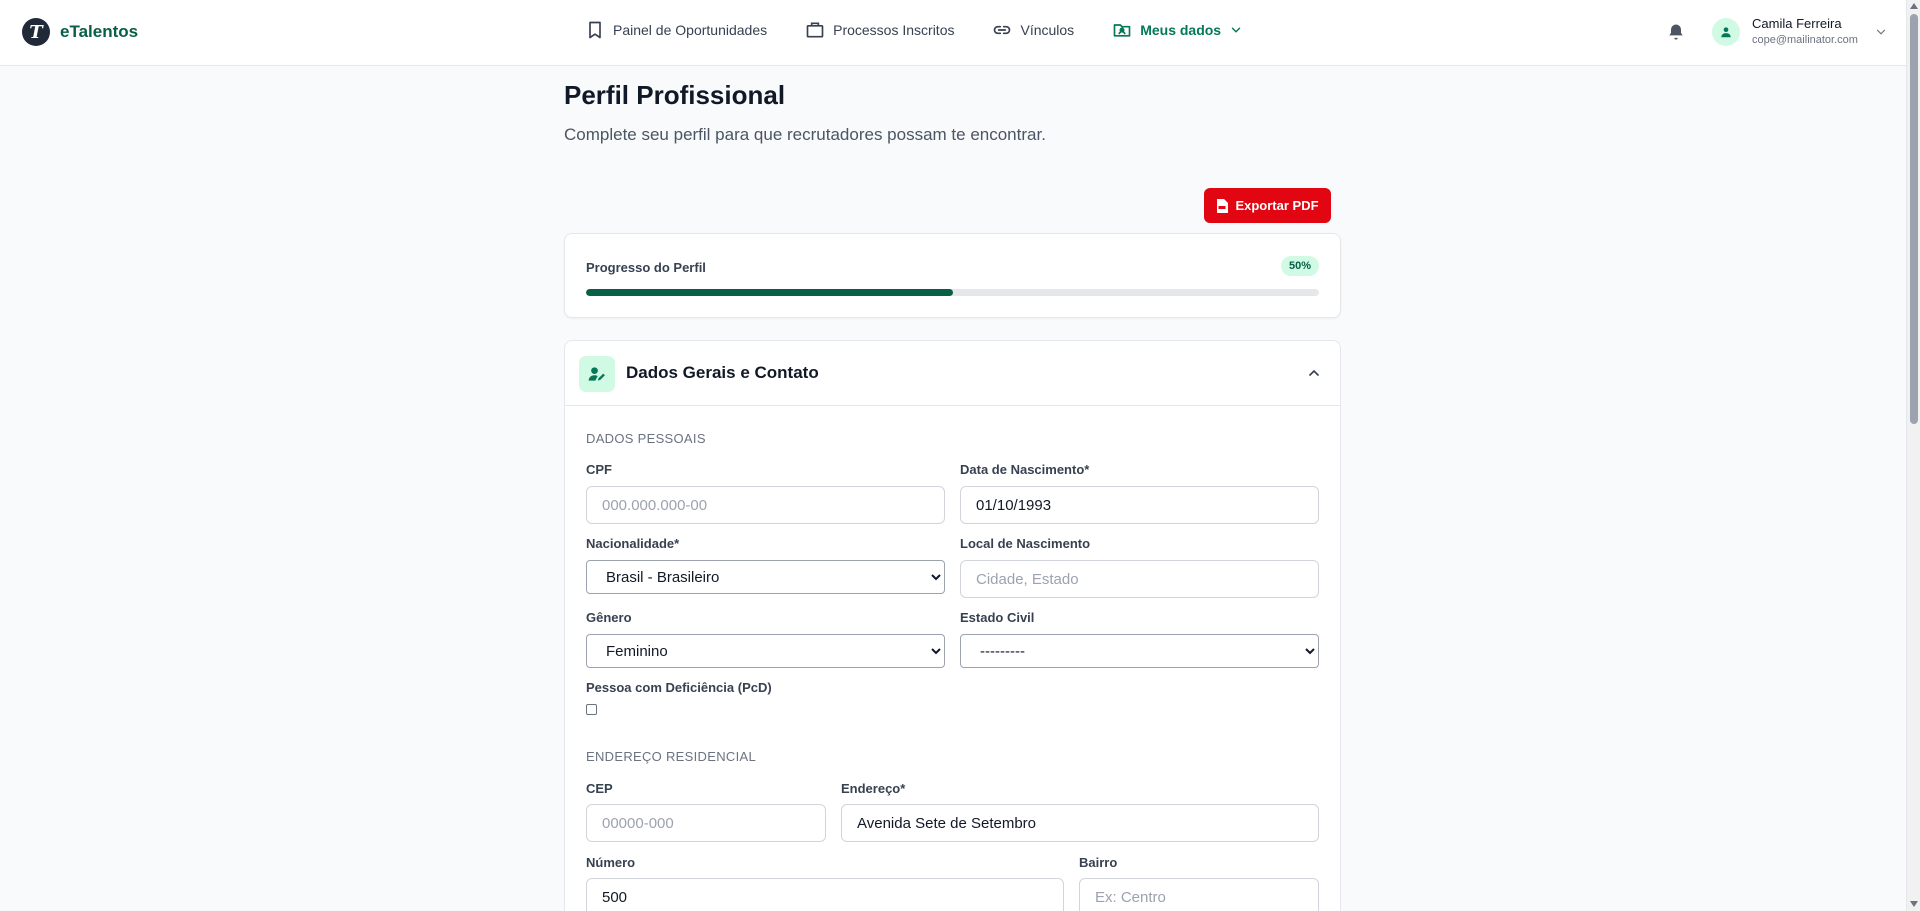 This screenshot has height=911, width=1920. I want to click on birth-date-label: Data de Nascimento*, so click(1025, 469).